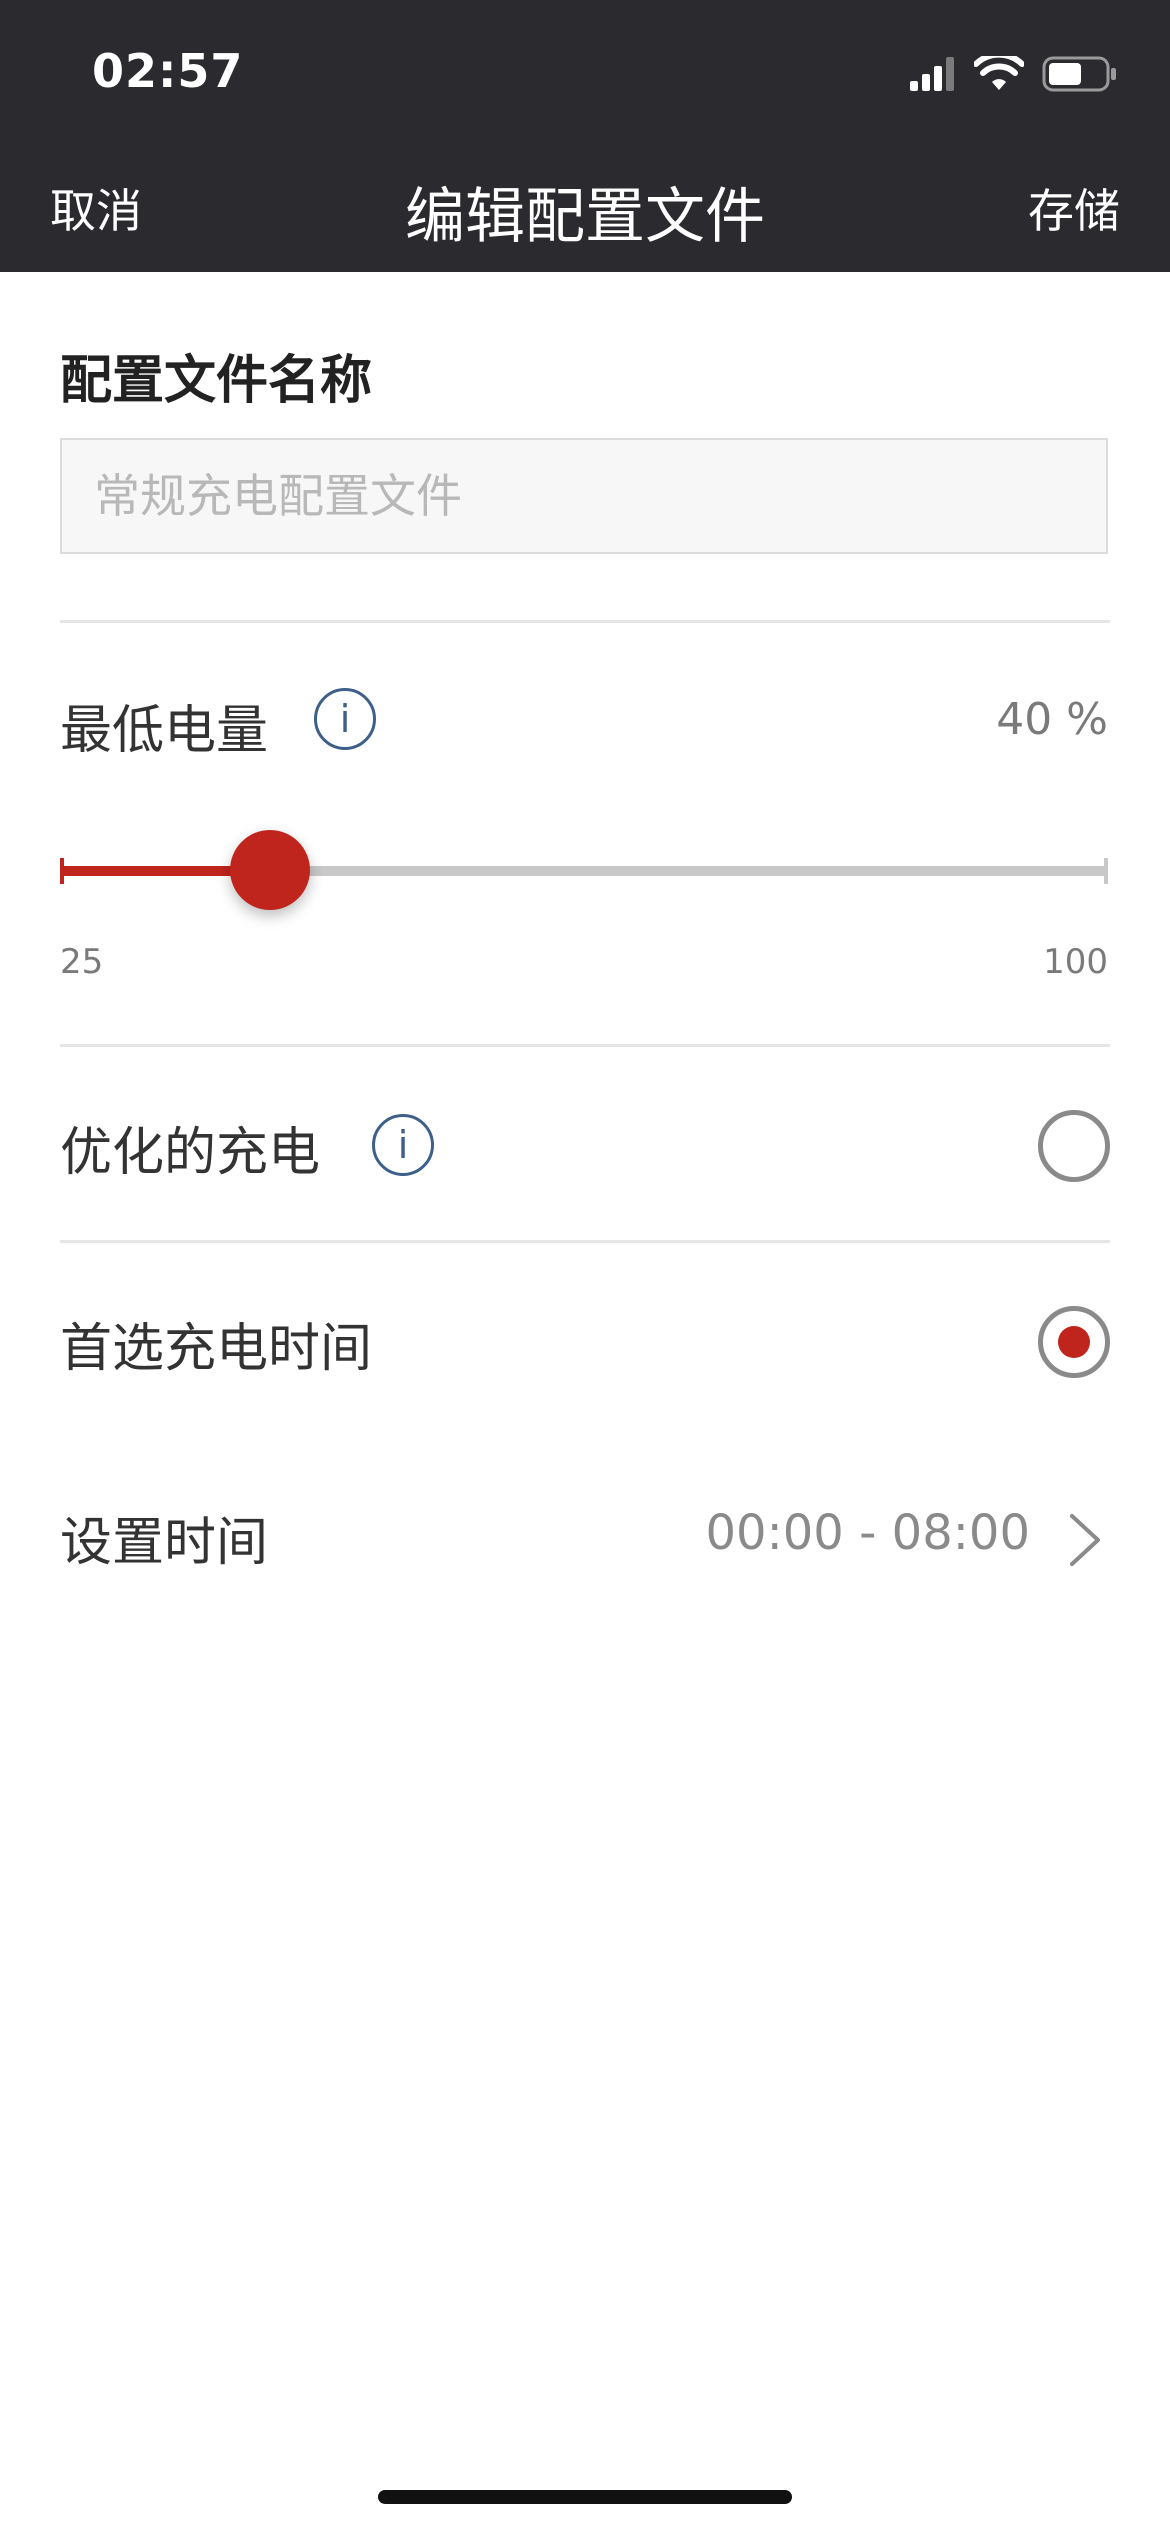 The height and width of the screenshot is (2532, 1170). What do you see at coordinates (164, 1543) in the screenshot?
I see `set-time-label: 设置时间` at bounding box center [164, 1543].